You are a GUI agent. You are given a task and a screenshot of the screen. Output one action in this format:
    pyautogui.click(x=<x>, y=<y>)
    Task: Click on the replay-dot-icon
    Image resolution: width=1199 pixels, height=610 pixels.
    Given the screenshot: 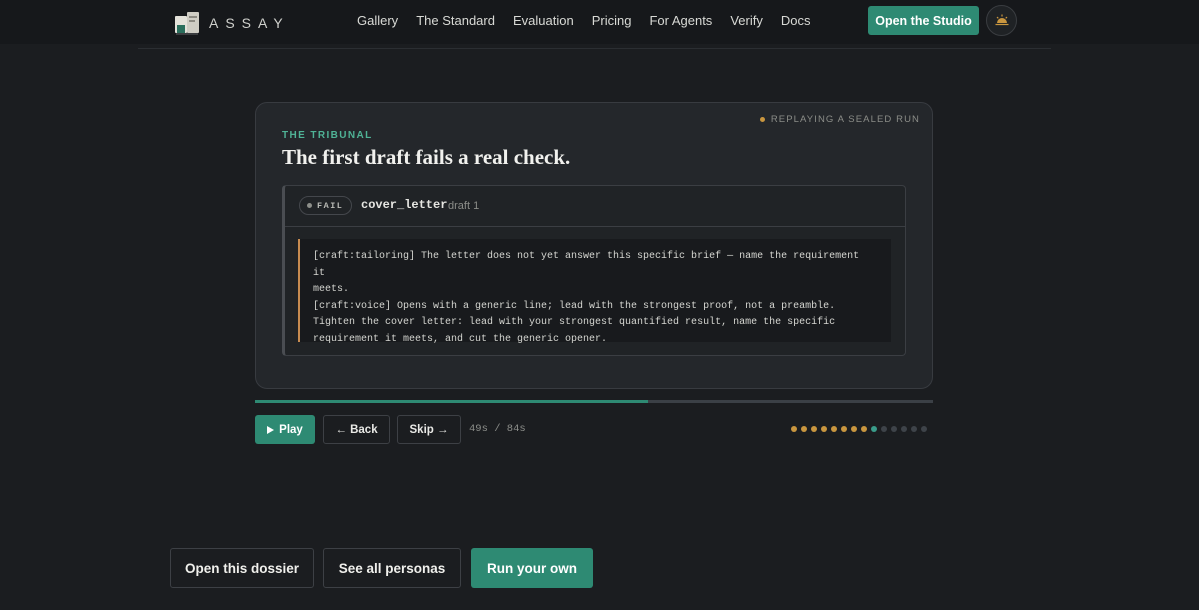 What is the action you would take?
    pyautogui.click(x=762, y=119)
    